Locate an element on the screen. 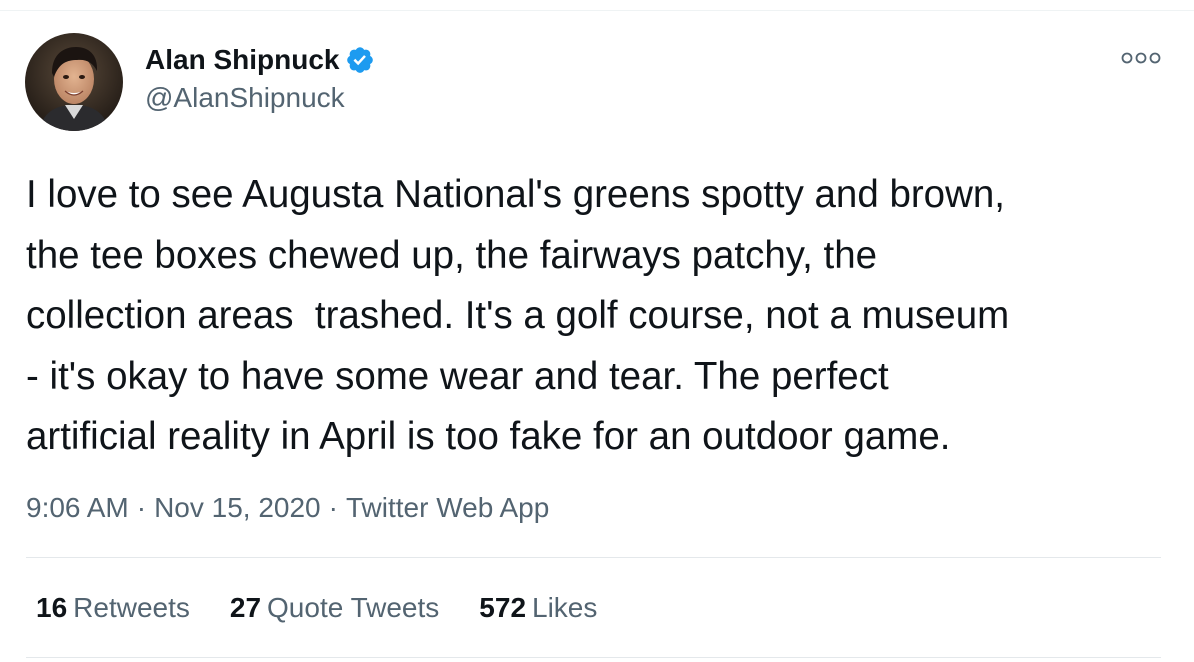 Image resolution: width=1194 pixels, height=662 pixels. avatar-image is located at coordinates (74, 82).